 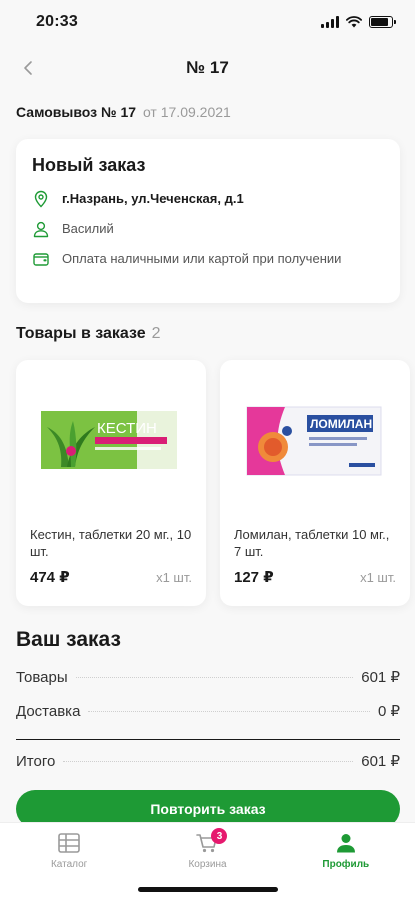 What do you see at coordinates (50, 577) in the screenshot?
I see `product-price: 474 ₽` at bounding box center [50, 577].